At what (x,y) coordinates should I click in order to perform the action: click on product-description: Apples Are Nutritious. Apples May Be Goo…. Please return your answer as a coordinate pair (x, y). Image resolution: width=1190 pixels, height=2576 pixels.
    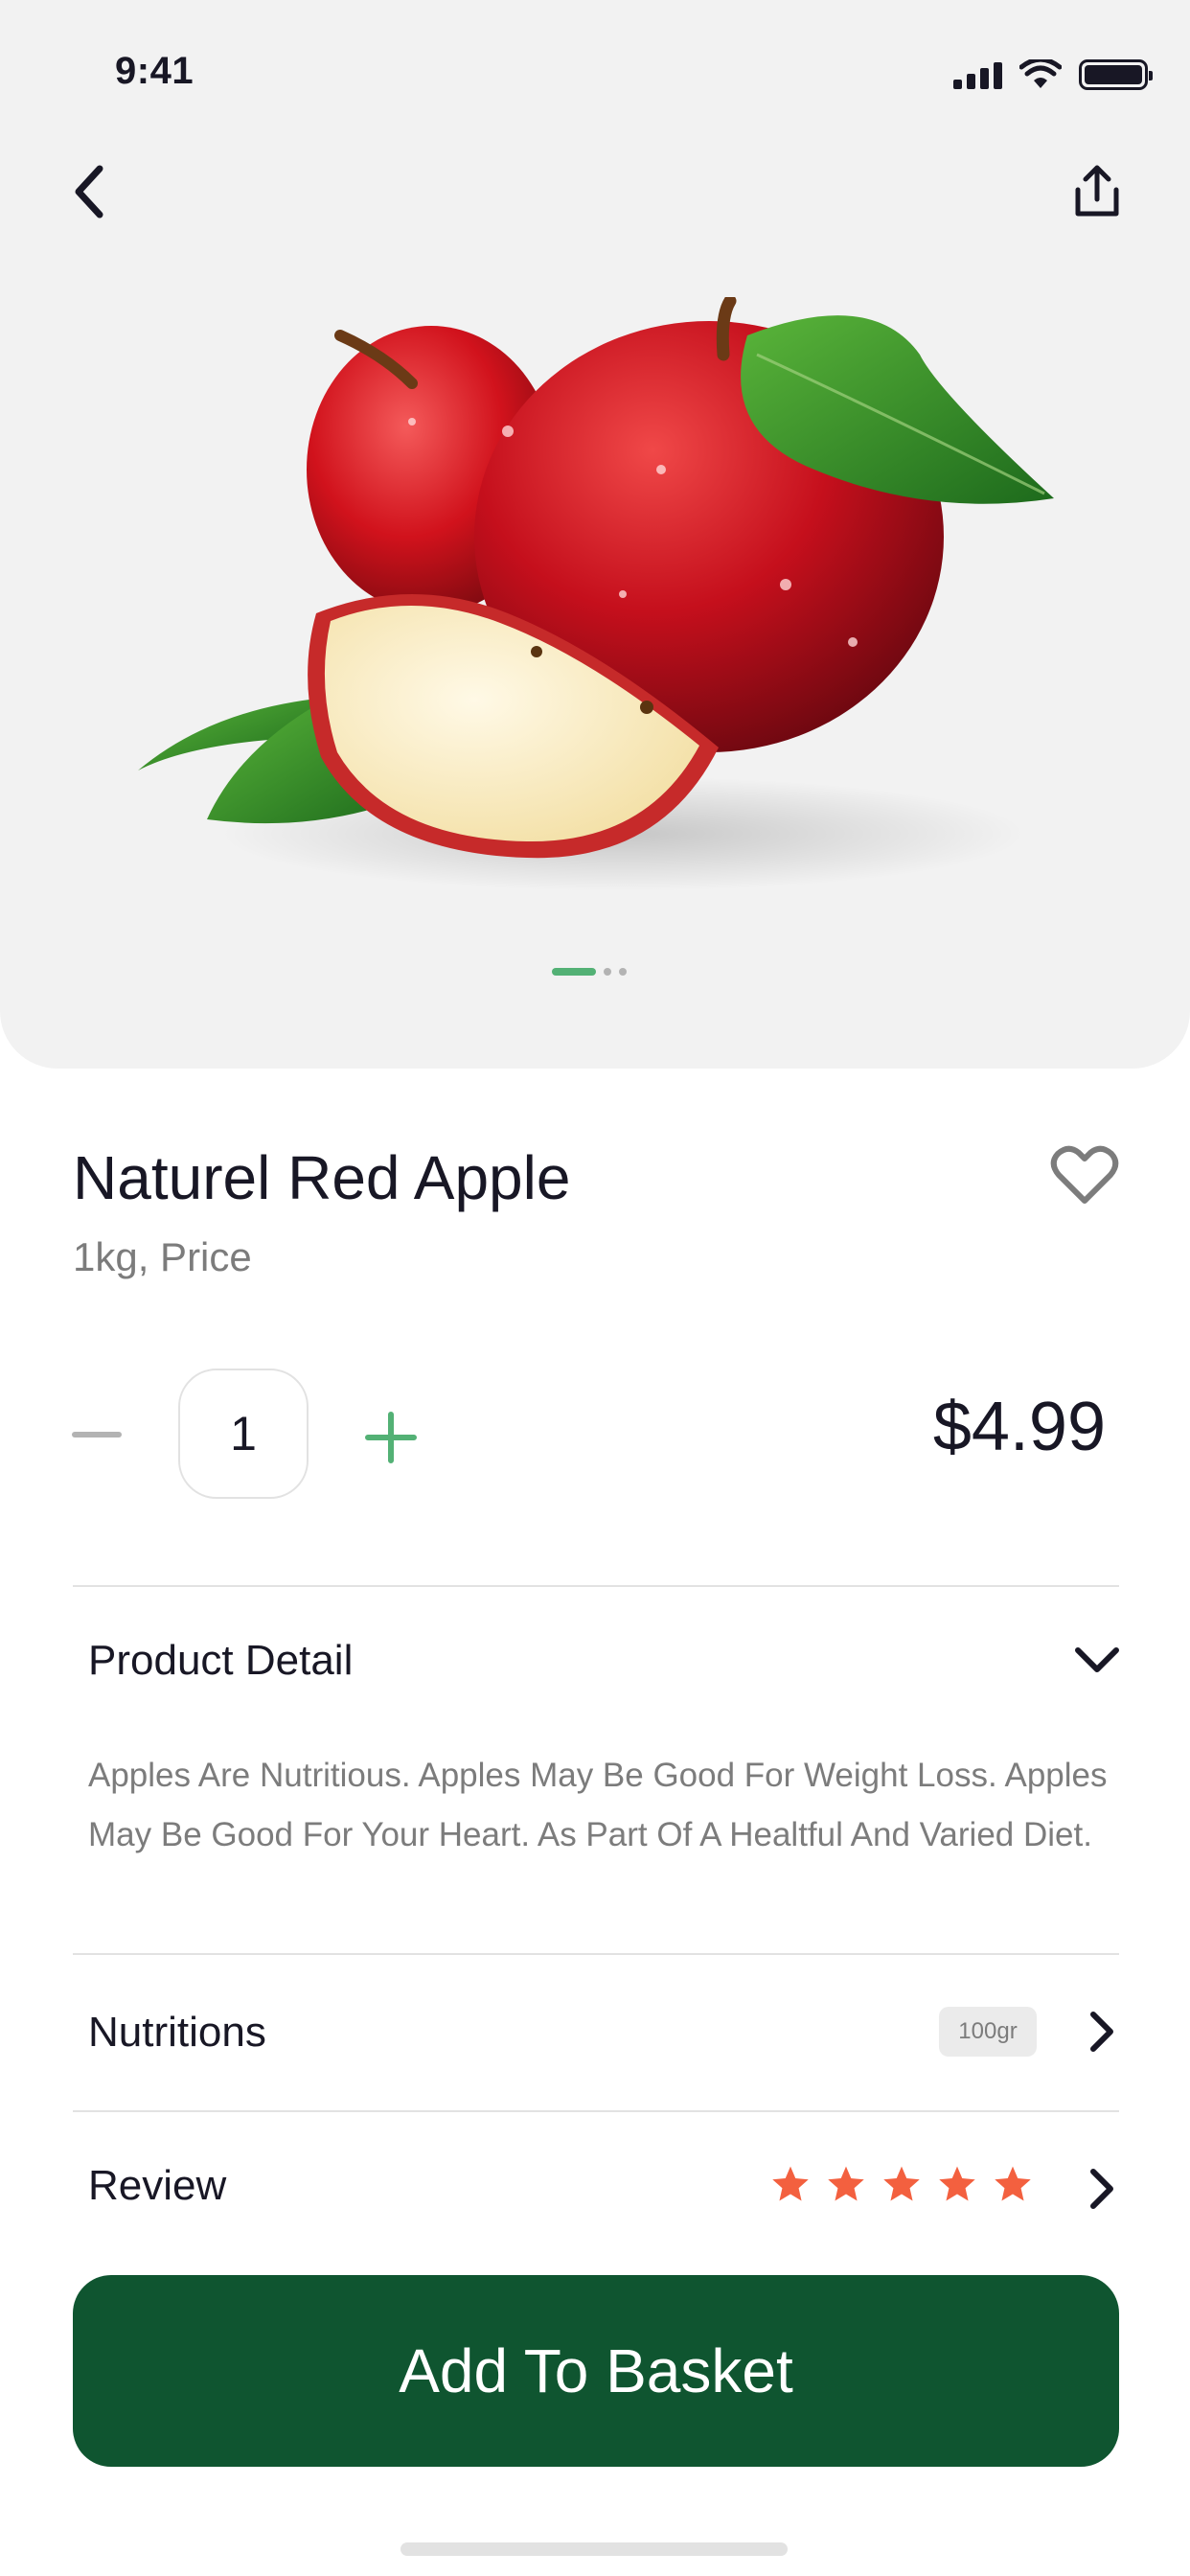
    Looking at the image, I should click on (598, 1805).